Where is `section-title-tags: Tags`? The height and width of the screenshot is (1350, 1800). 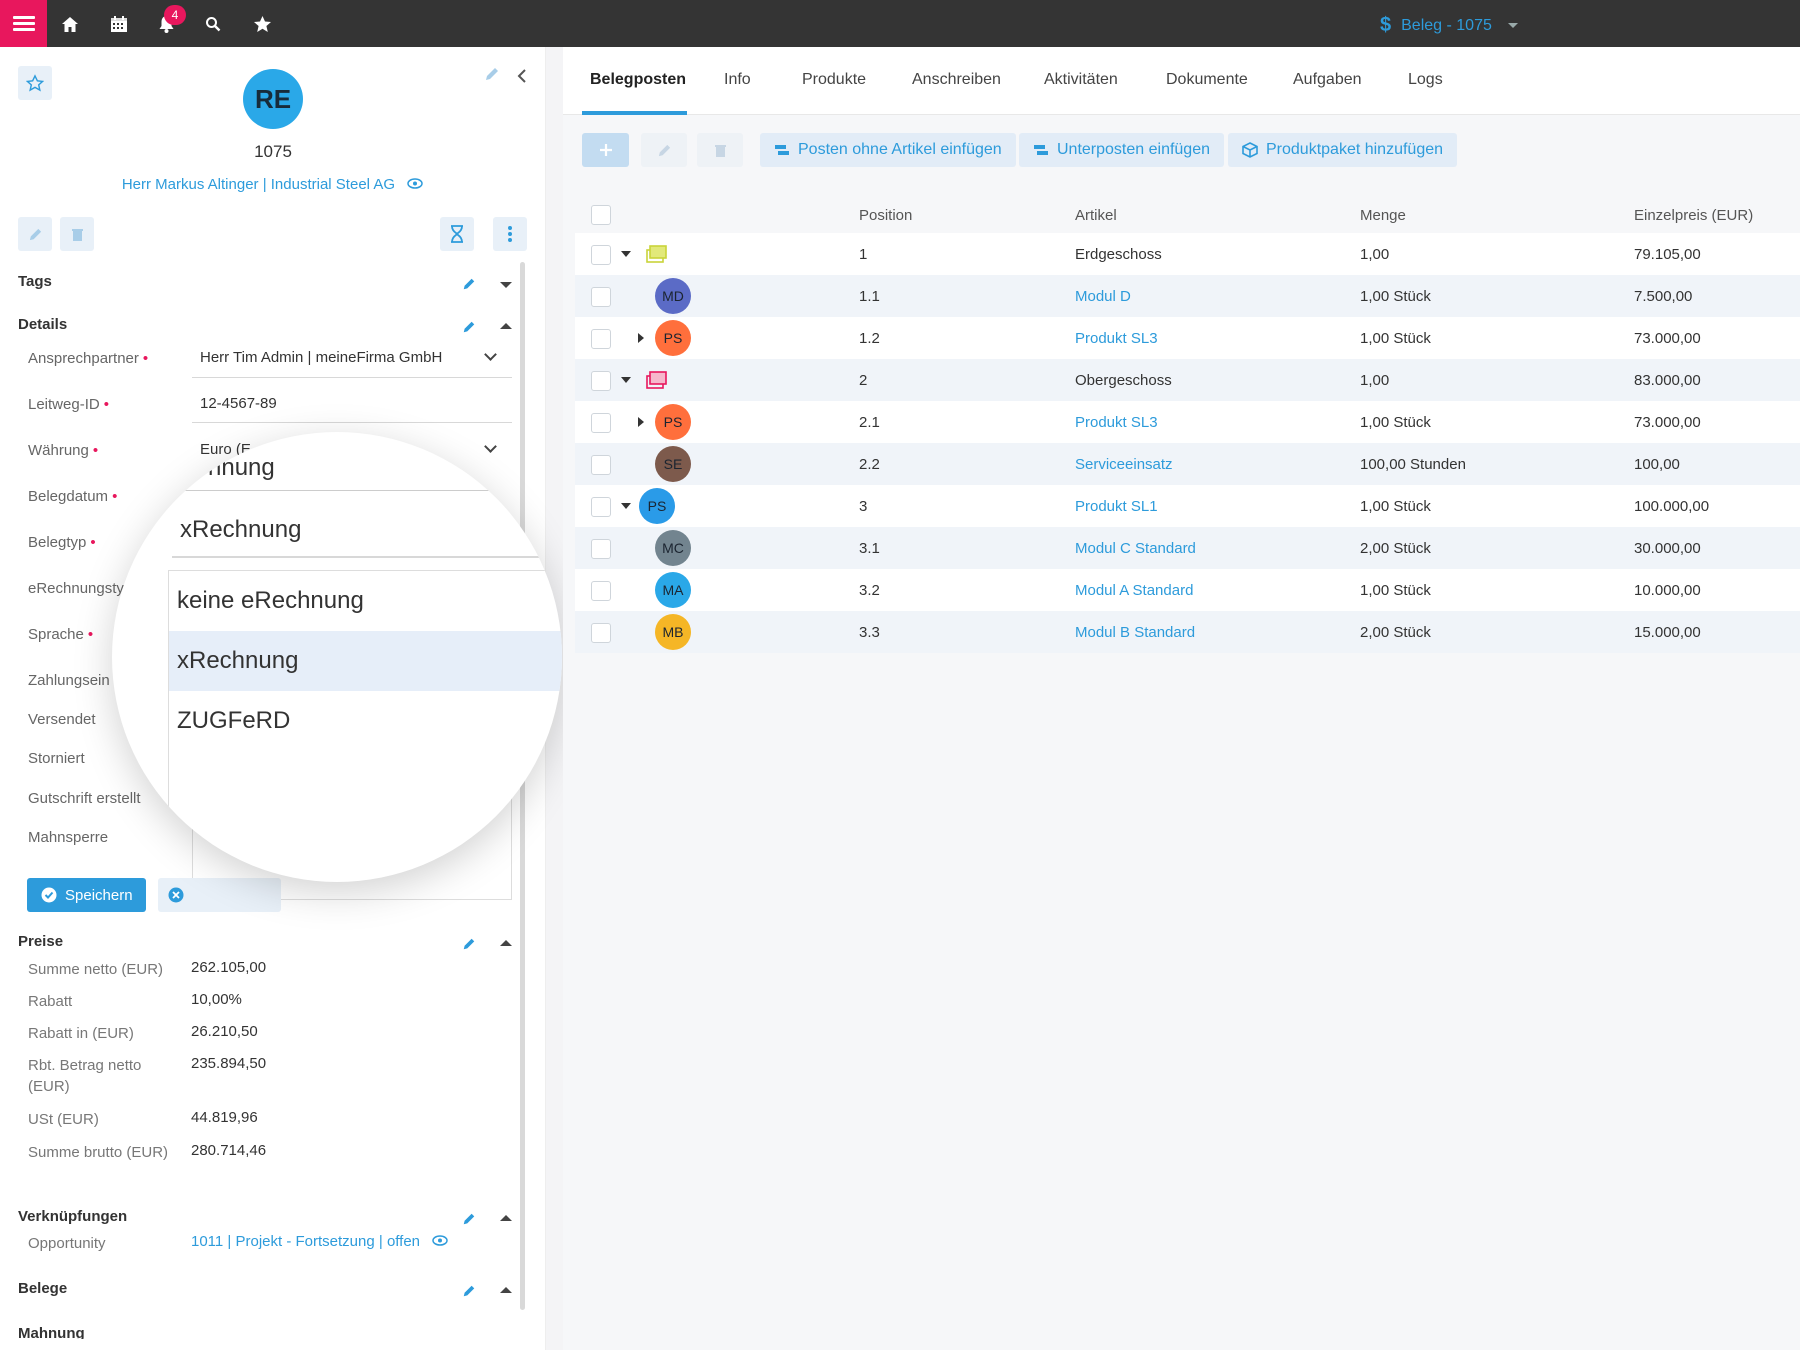 section-title-tags: Tags is located at coordinates (35, 281).